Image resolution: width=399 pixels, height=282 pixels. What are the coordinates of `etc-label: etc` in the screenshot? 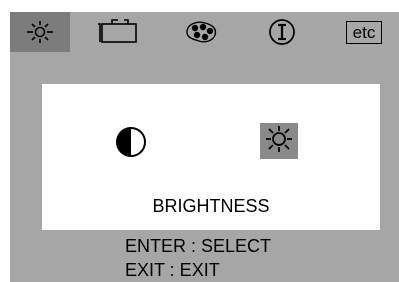 It's located at (364, 32).